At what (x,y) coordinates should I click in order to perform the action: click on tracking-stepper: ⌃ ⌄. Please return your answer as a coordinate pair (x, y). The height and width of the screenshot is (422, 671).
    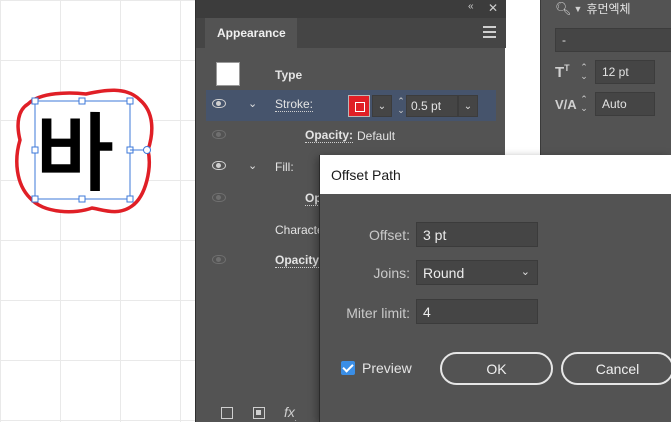
    Looking at the image, I should click on (584, 104).